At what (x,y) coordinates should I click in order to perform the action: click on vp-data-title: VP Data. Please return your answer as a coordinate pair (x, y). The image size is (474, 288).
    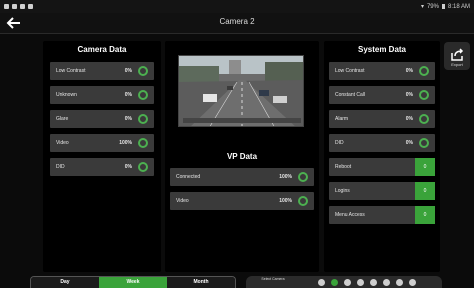
    Looking at the image, I should click on (242, 156).